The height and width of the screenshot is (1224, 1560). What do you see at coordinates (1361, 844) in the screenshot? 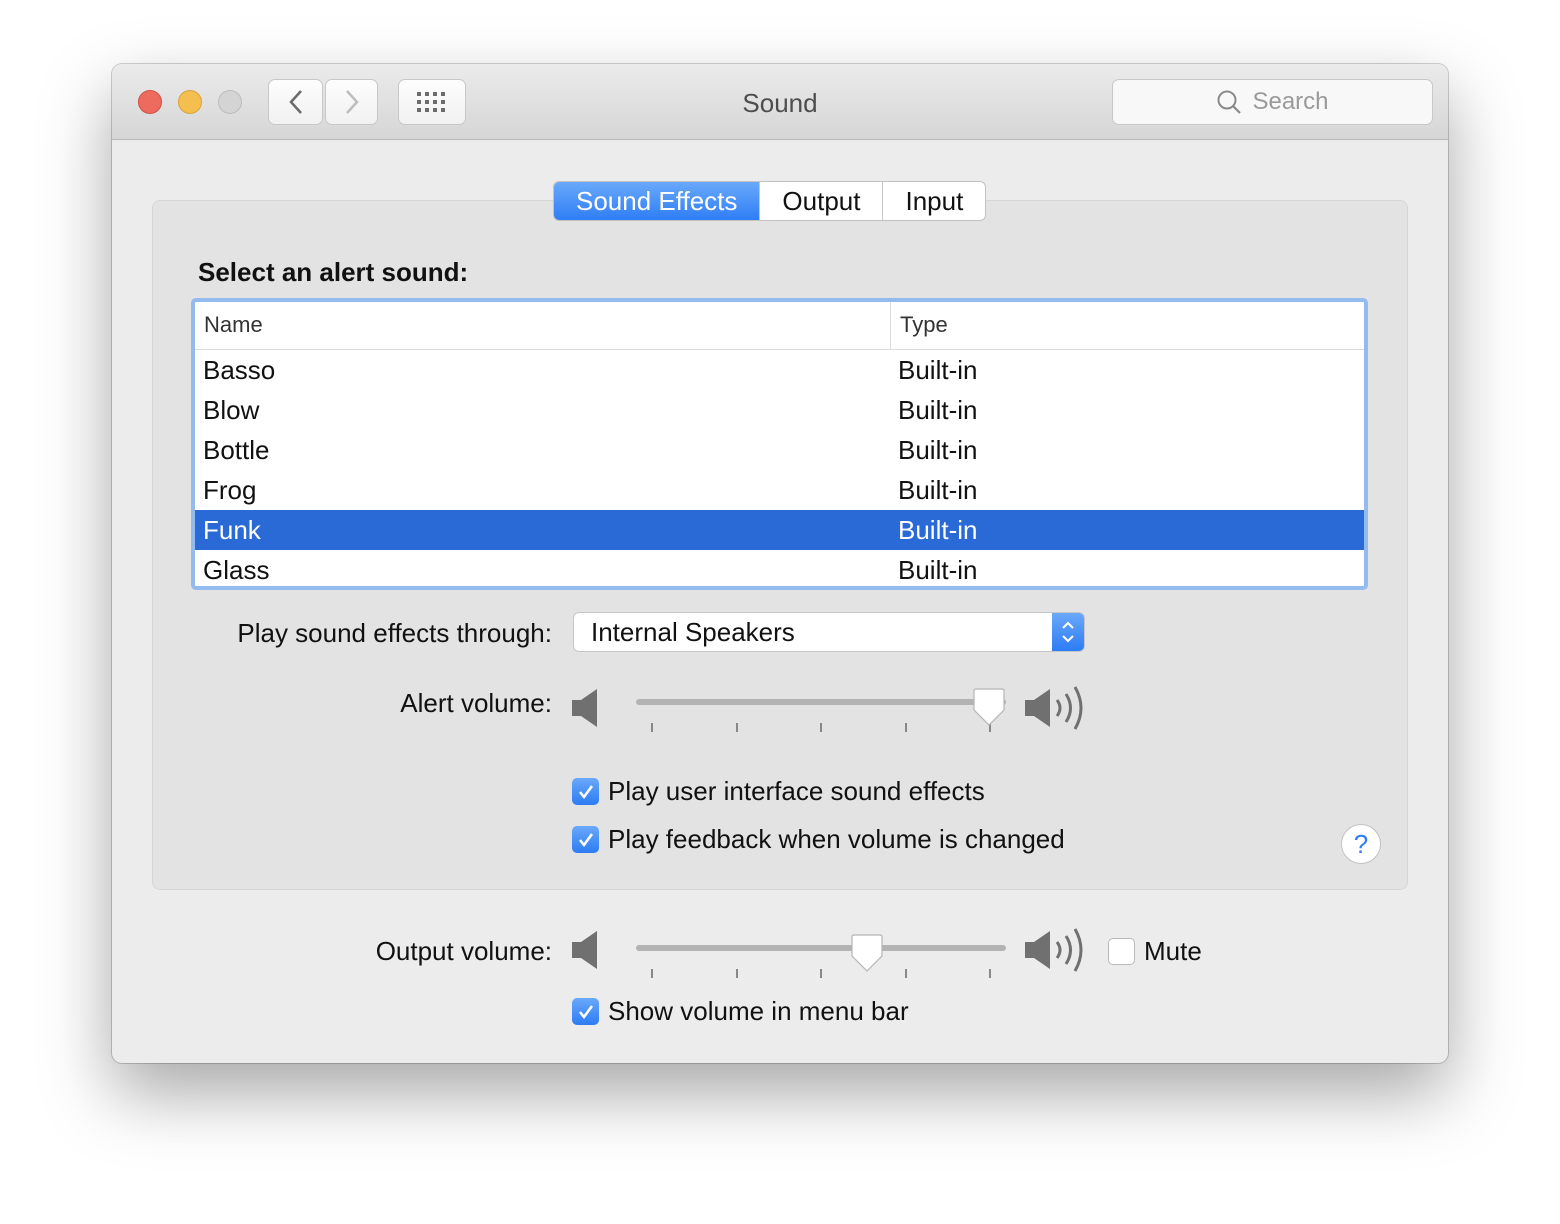
I see `help-button: ?` at bounding box center [1361, 844].